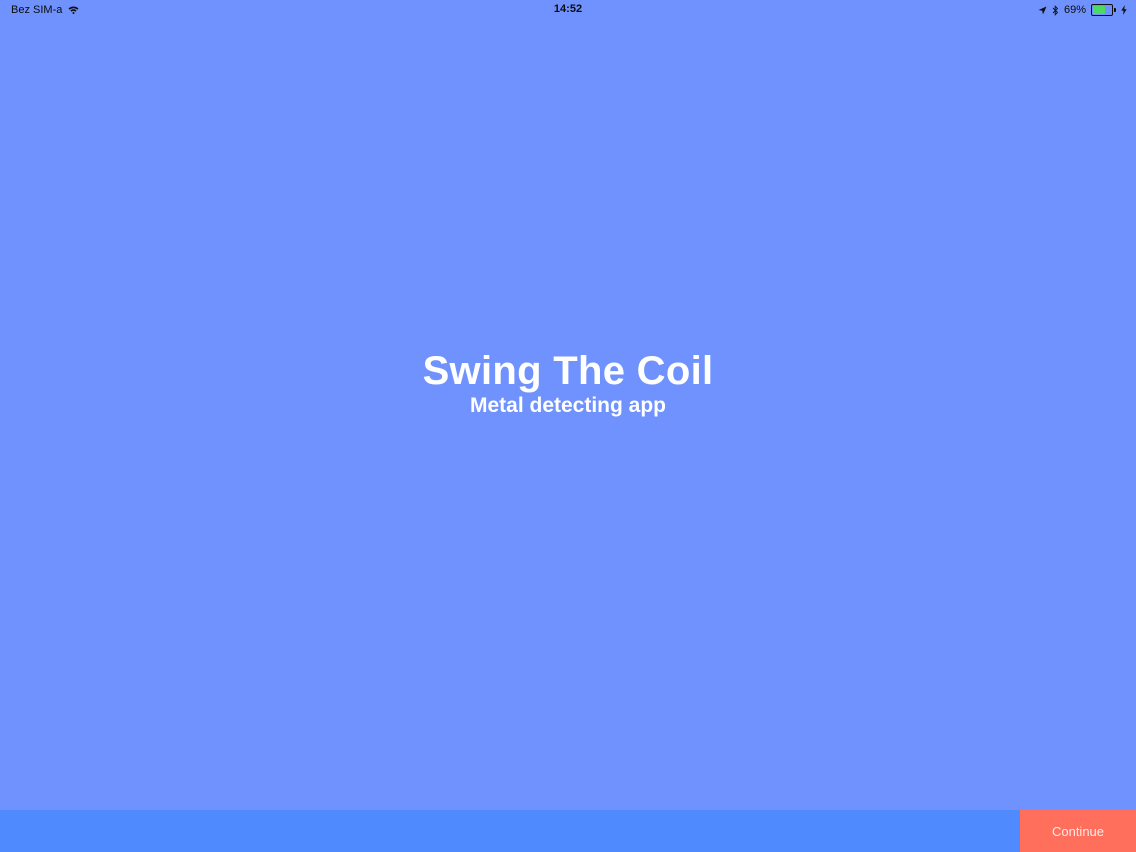 This screenshot has height=852, width=1136. Describe the element at coordinates (1124, 10) in the screenshot. I see `charging-icon` at that location.